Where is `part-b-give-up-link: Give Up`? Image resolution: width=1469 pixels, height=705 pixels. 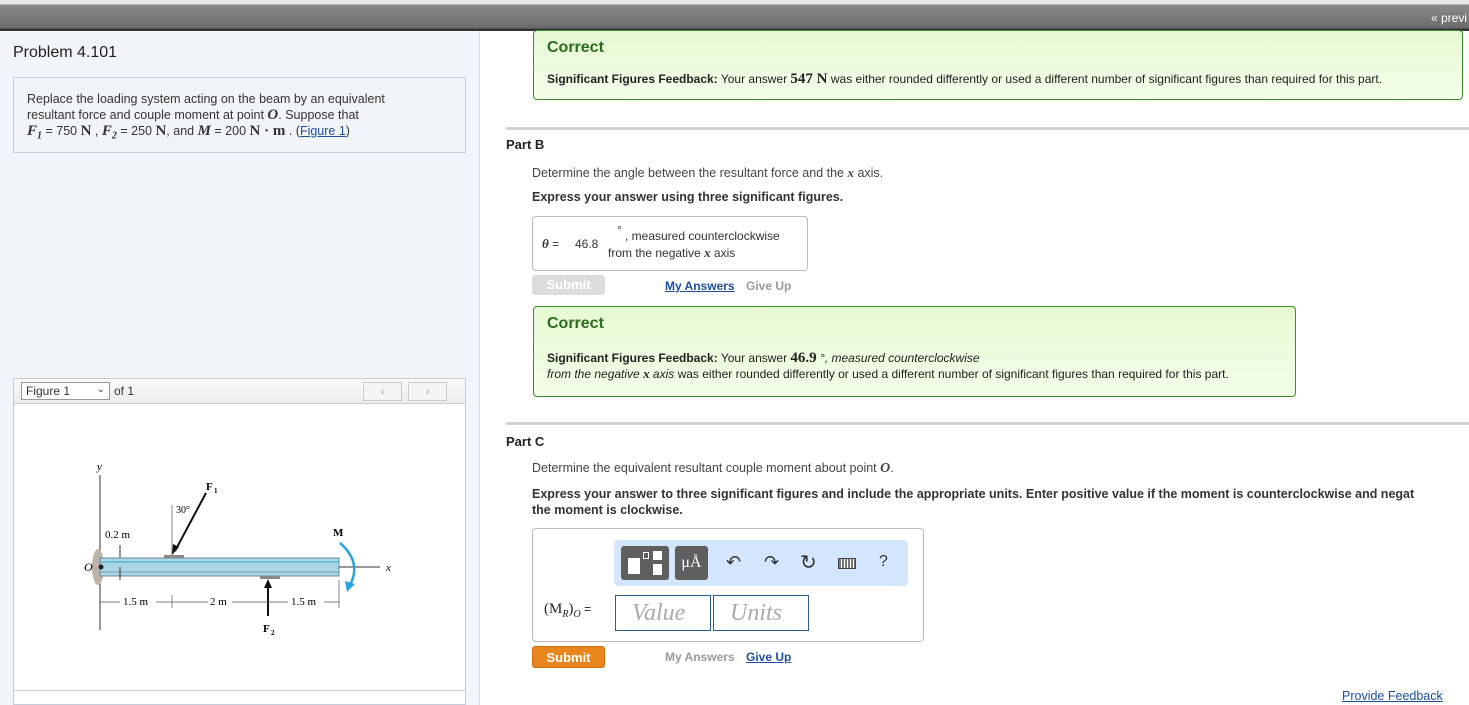 part-b-give-up-link: Give Up is located at coordinates (768, 286).